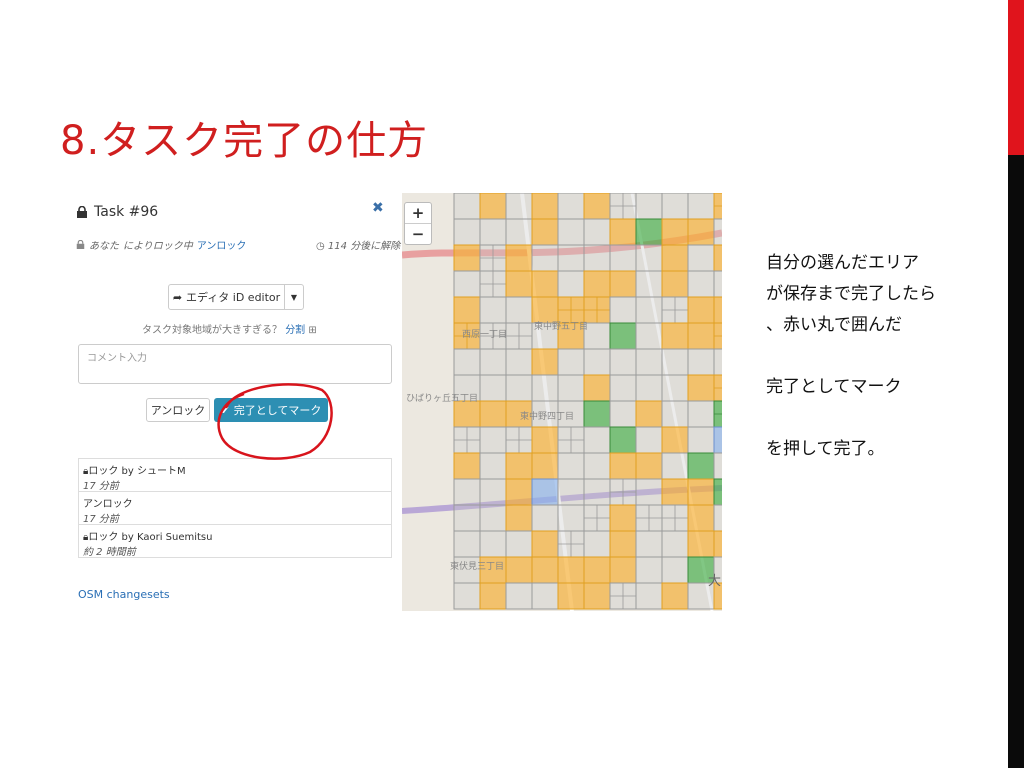  What do you see at coordinates (124, 594) in the screenshot?
I see `osm-changesets-link: OSM changesets` at bounding box center [124, 594].